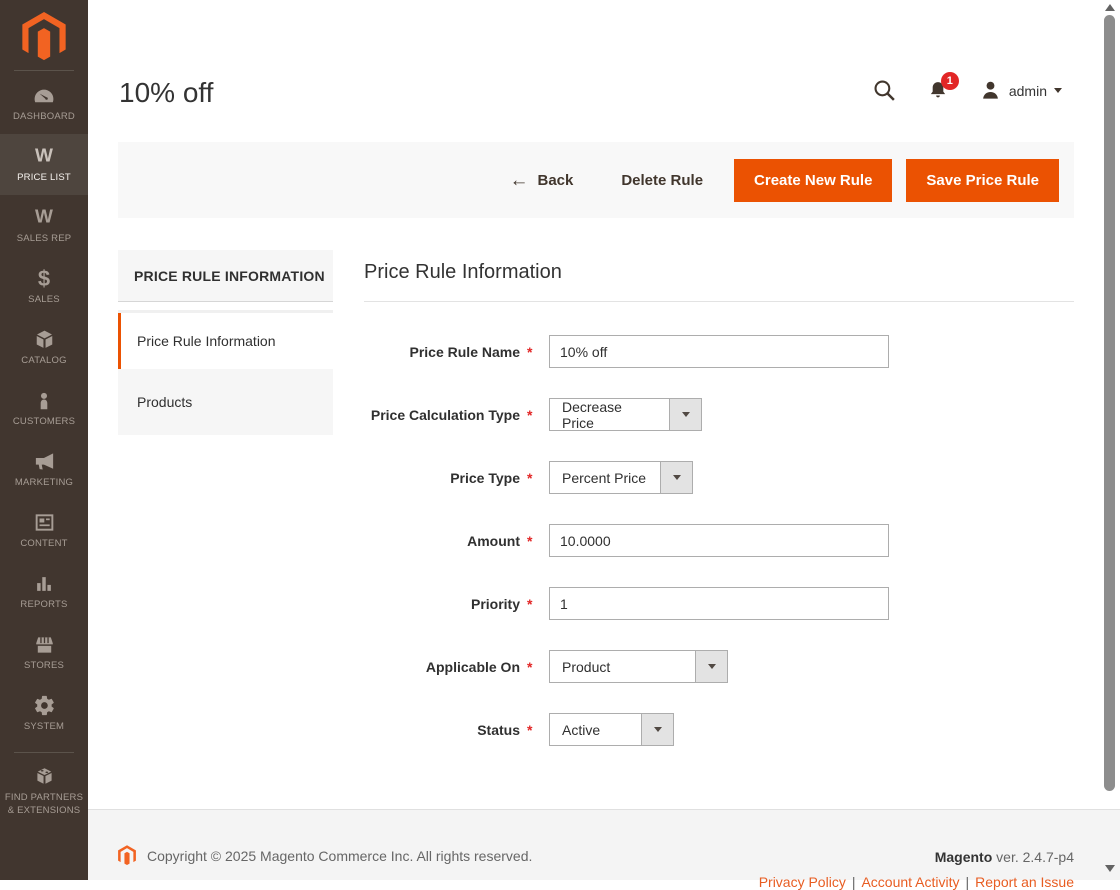  What do you see at coordinates (44, 523) in the screenshot?
I see `content-icon` at bounding box center [44, 523].